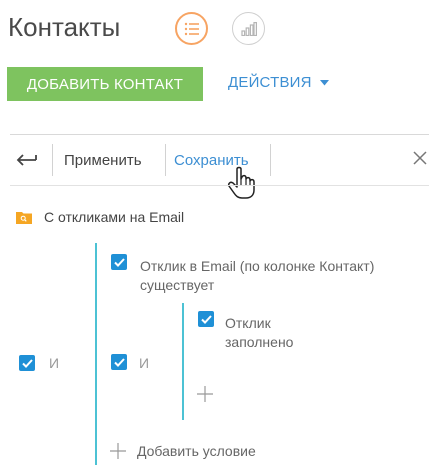 This screenshot has height=470, width=429. I want to click on condition-line: существует, so click(177, 285).